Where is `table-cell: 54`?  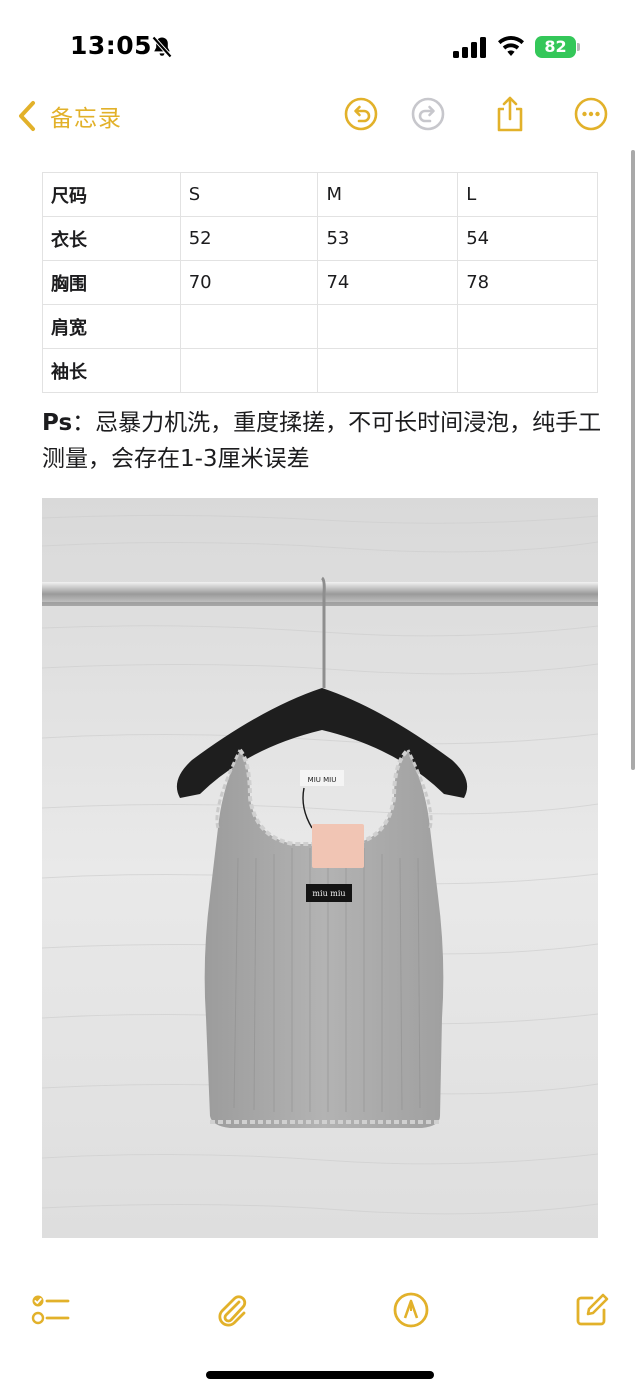 table-cell: 54 is located at coordinates (527, 238).